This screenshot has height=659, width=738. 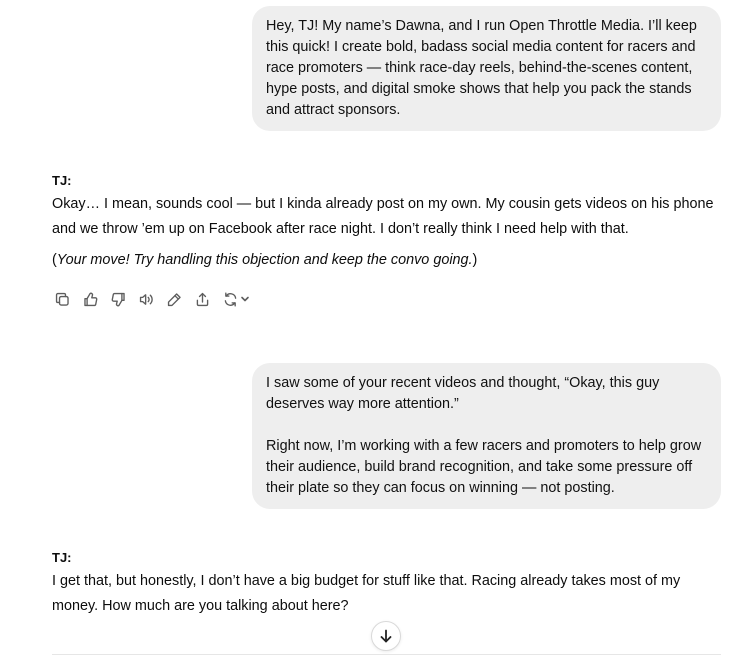 I want to click on message-action-bar, so click(x=156, y=299).